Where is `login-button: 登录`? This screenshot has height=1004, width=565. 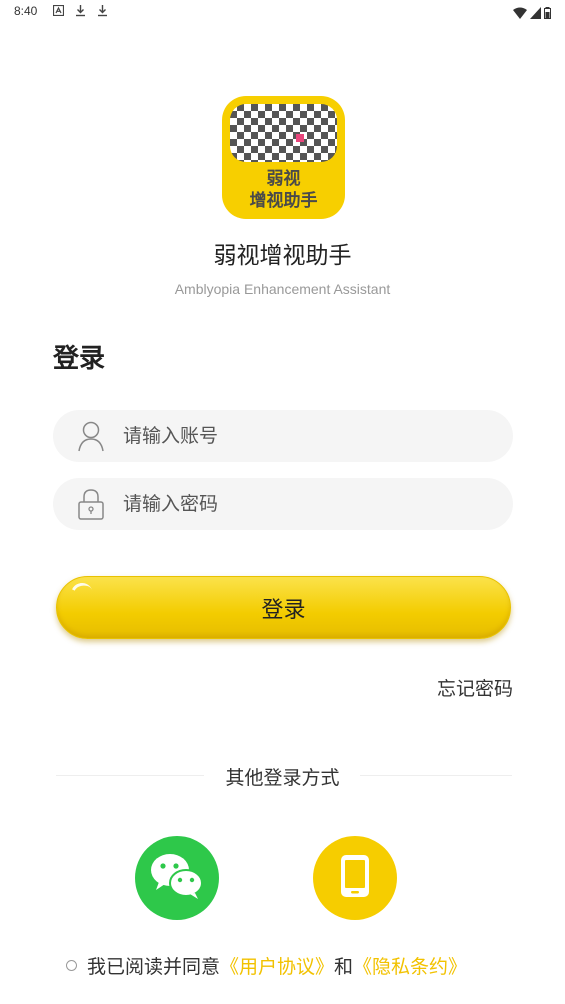
login-button: 登录 is located at coordinates (283, 607).